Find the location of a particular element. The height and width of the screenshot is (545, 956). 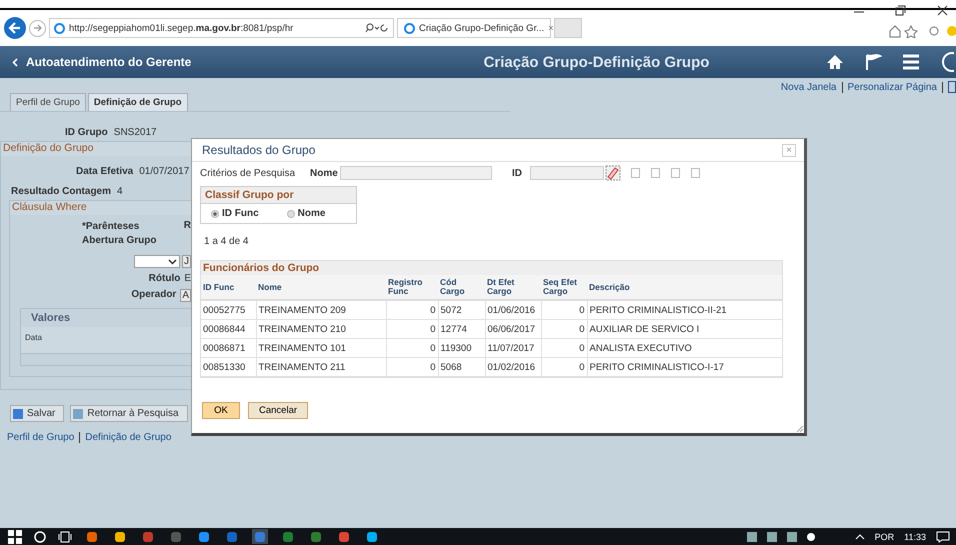

dropdown-field is located at coordinates (157, 261).